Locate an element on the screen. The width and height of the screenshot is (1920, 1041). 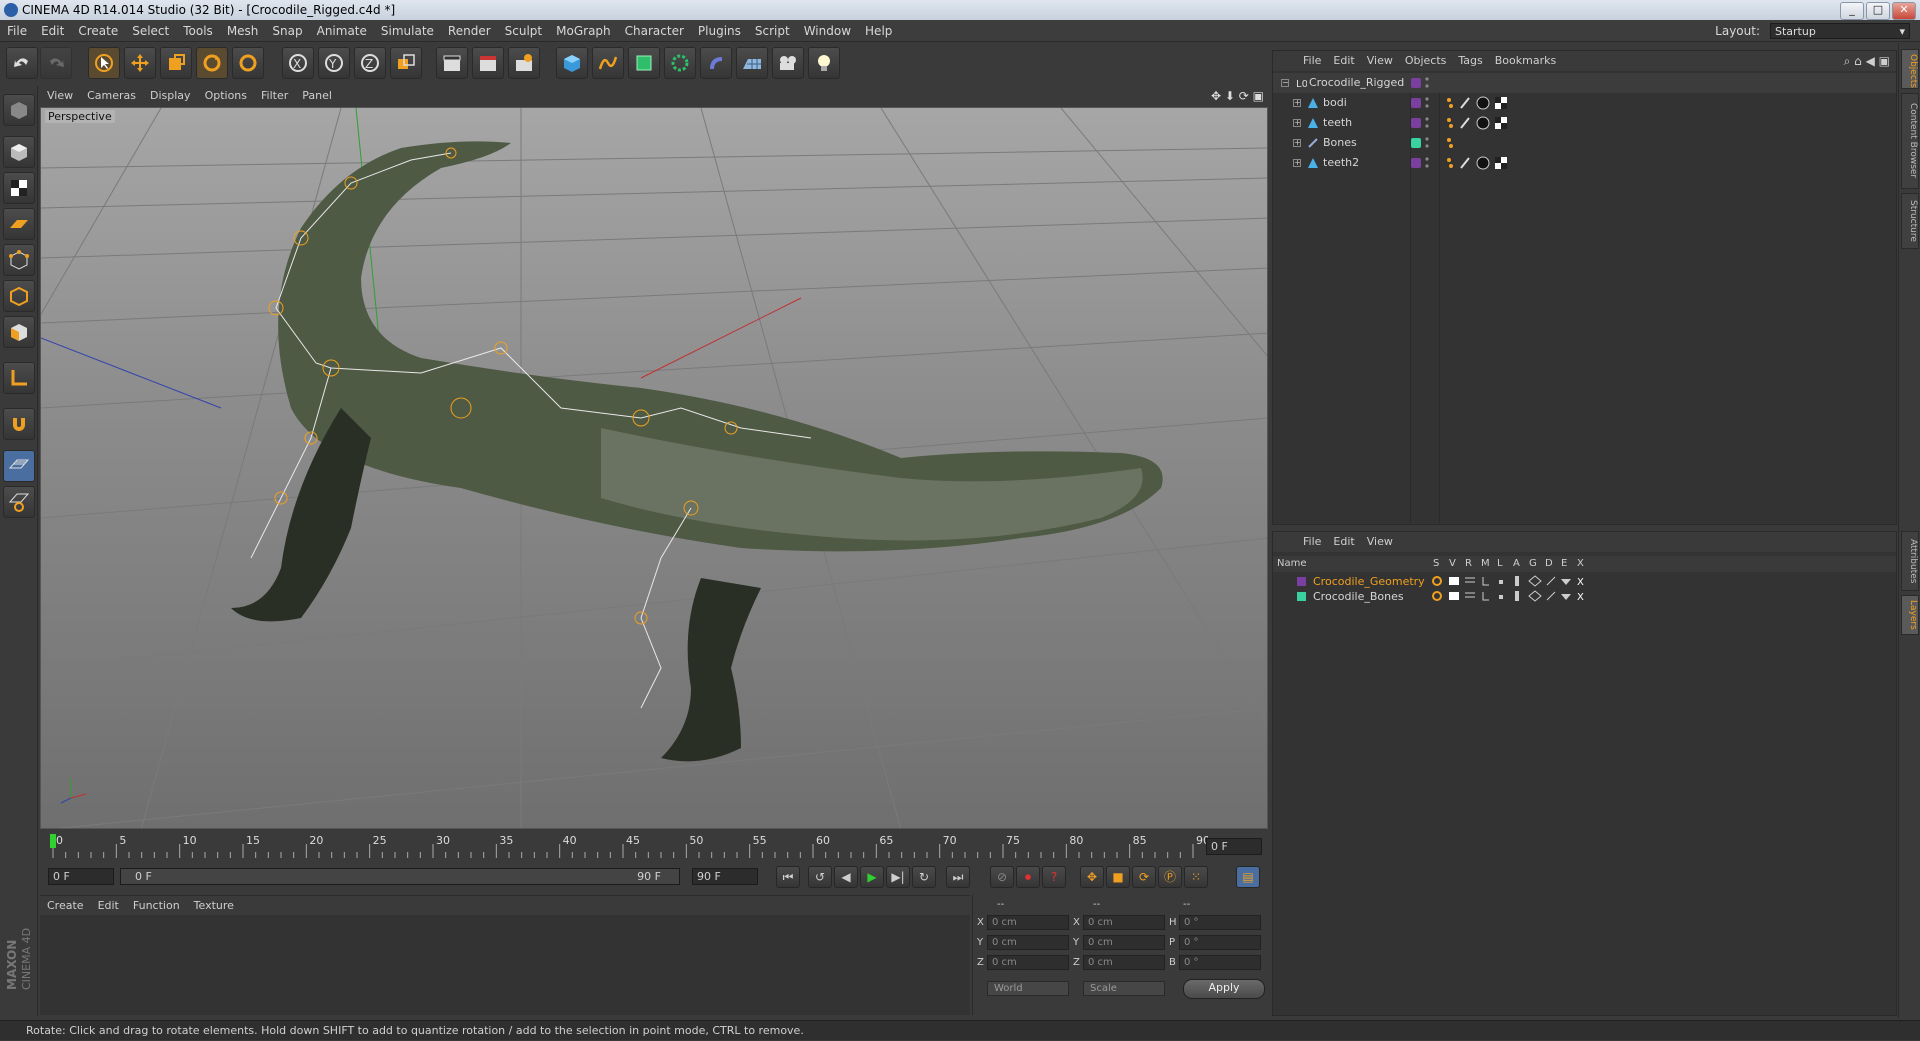
texture-mode-button is located at coordinates (19, 188).